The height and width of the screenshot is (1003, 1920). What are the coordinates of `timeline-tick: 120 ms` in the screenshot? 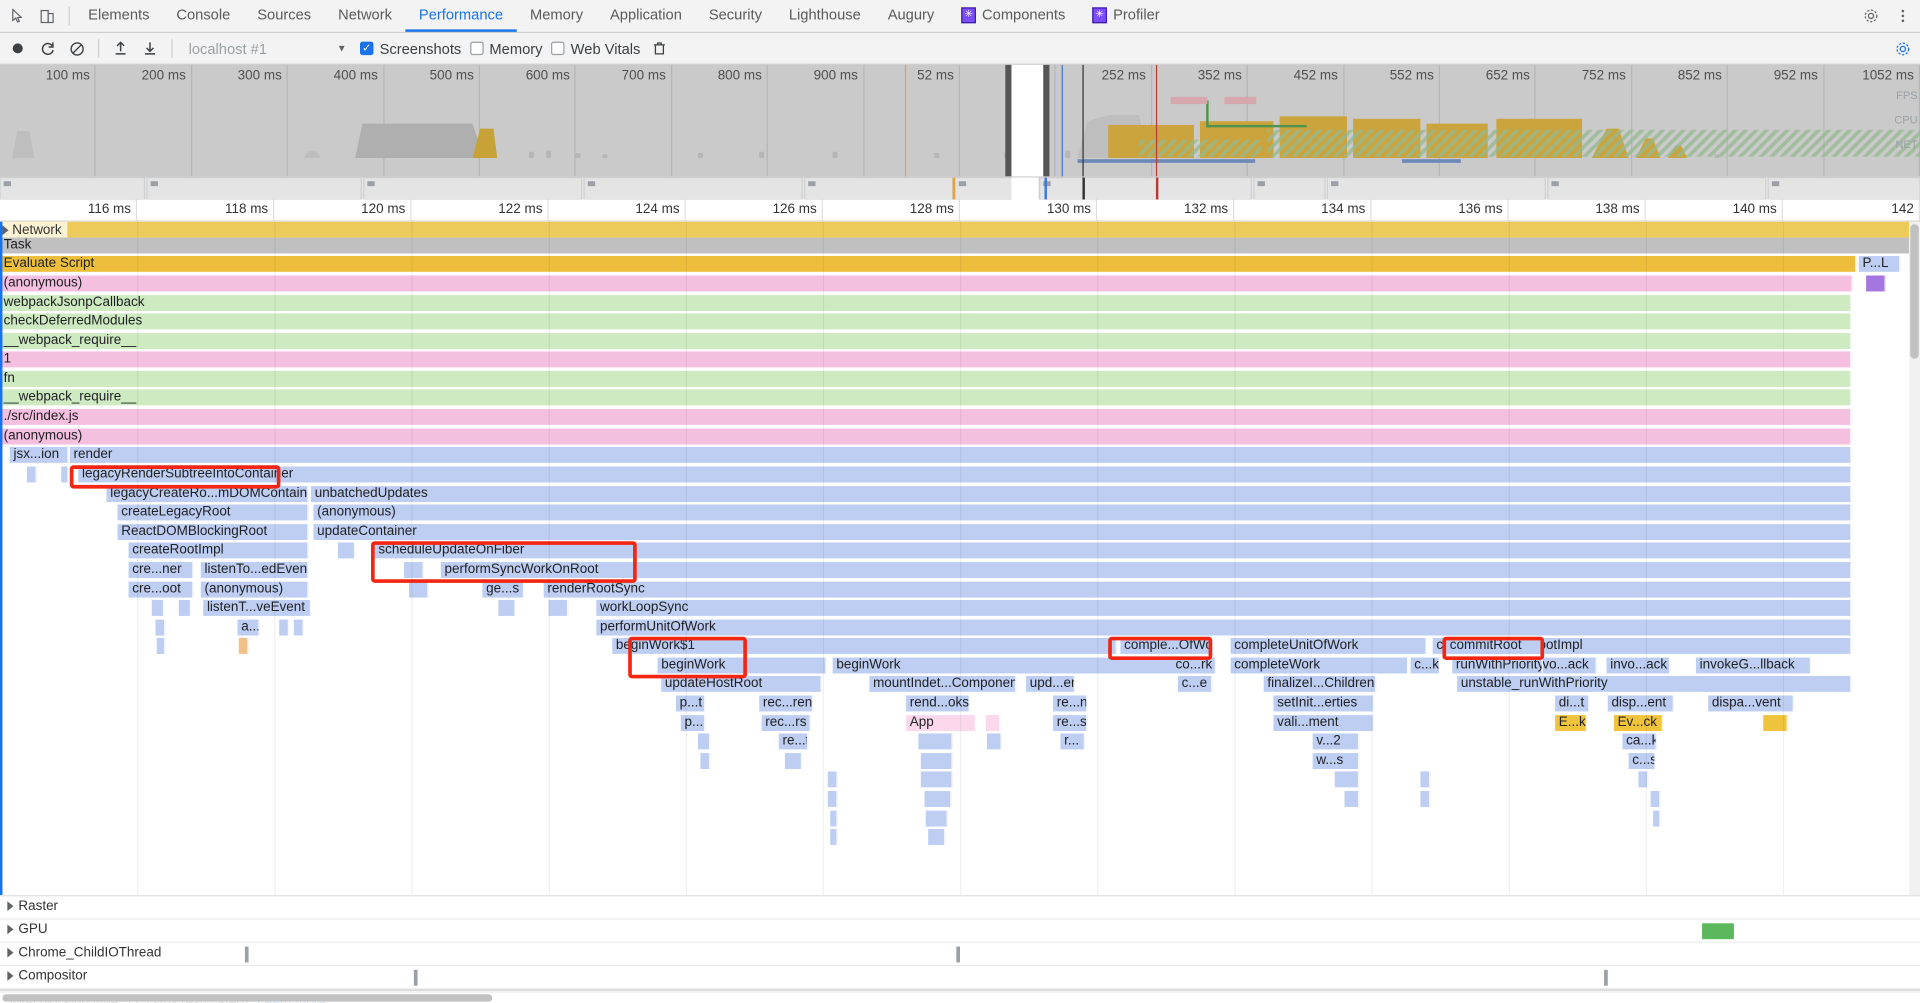 It's located at (343, 210).